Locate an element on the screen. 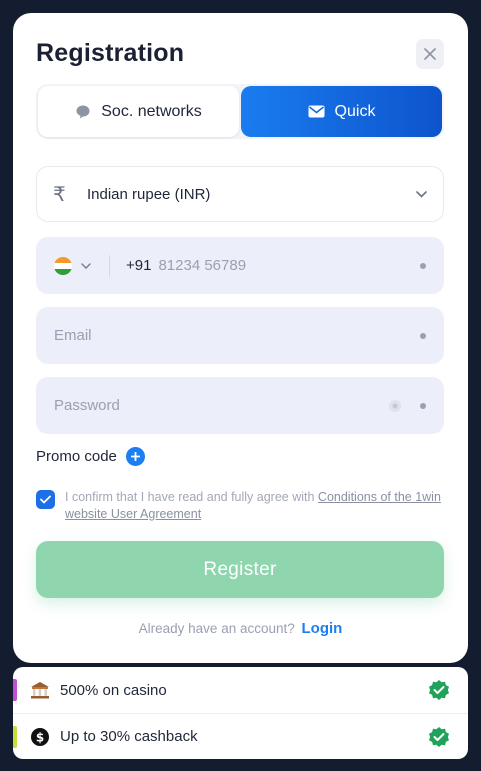 This screenshot has height=771, width=481. registration-tabs: Soc. networks Quick is located at coordinates (240, 111).